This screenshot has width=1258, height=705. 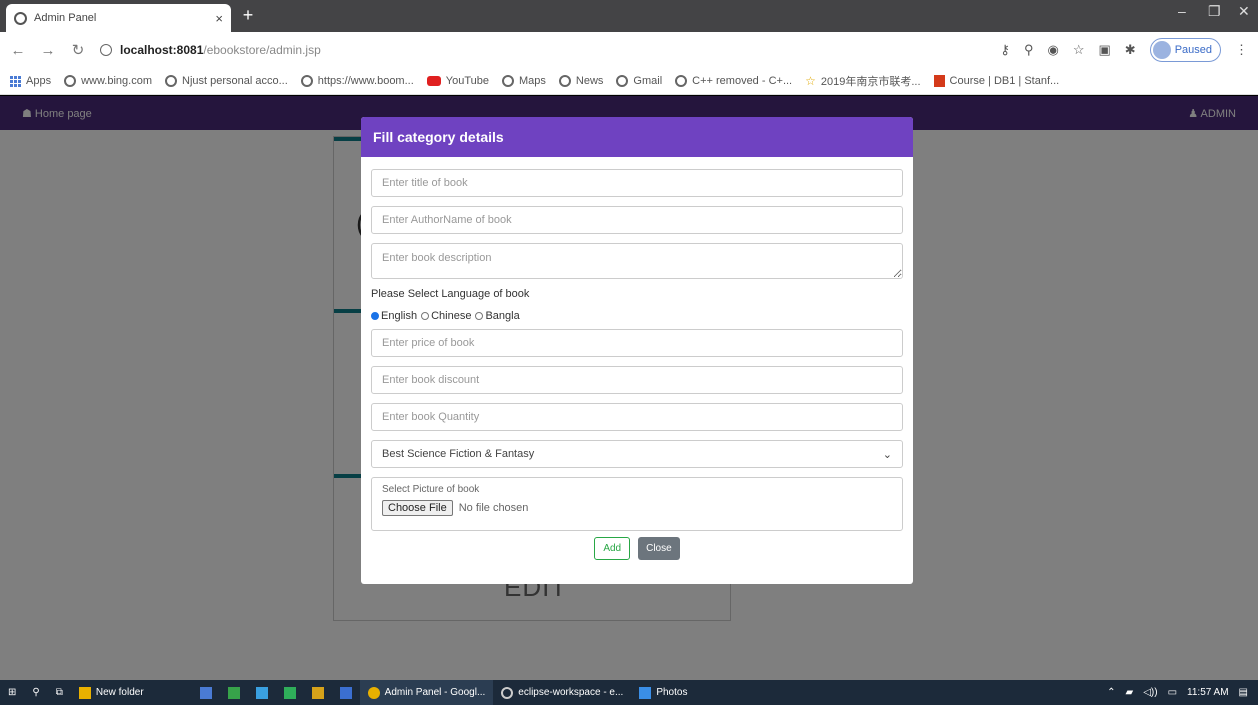 I want to click on puzzle-icon: ✱, so click(x=1130, y=50).